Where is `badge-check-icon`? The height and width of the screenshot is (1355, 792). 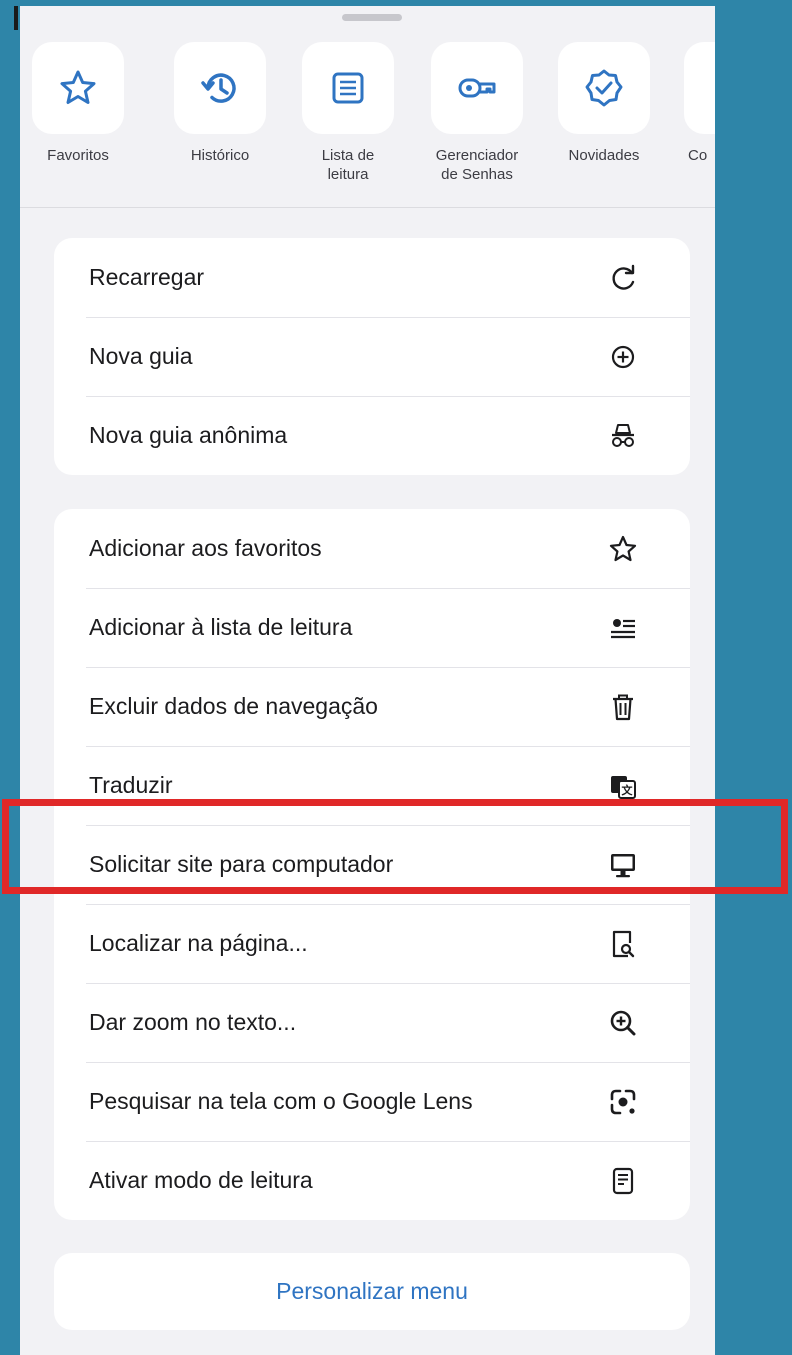 badge-check-icon is located at coordinates (604, 88).